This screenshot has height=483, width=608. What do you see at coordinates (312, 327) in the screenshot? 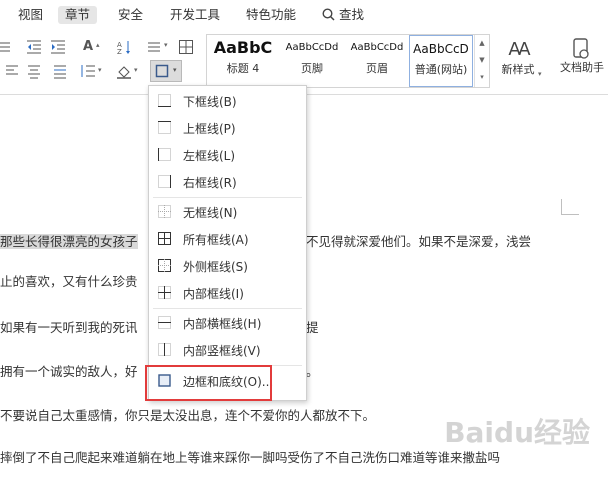
I see `paragraph-line-3-rest: 提` at bounding box center [312, 327].